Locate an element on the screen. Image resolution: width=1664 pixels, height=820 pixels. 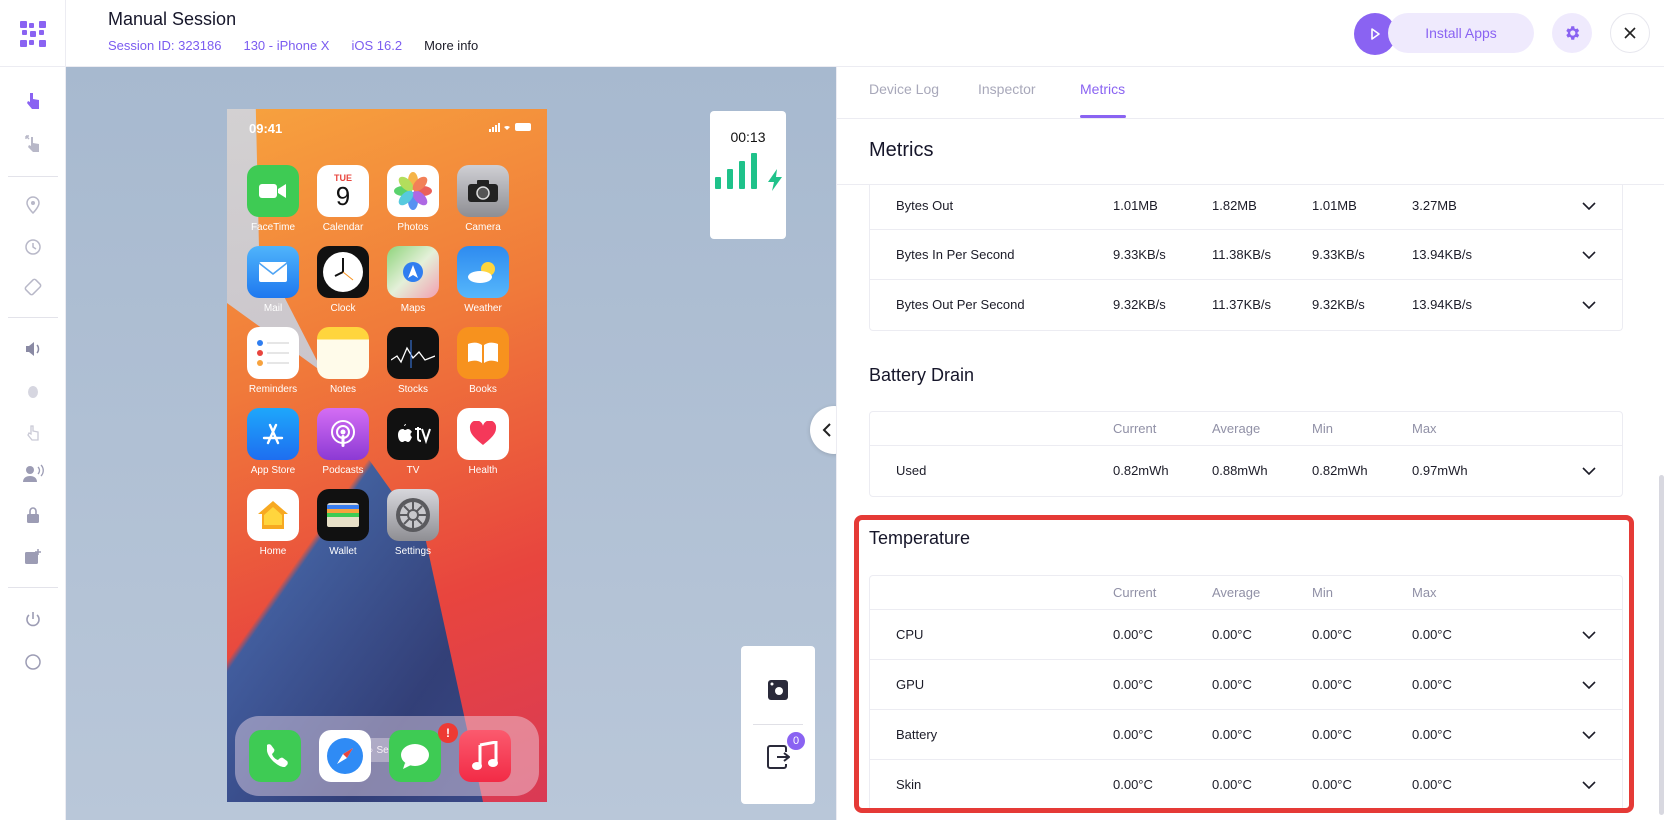
music-icon is located at coordinates (485, 756).